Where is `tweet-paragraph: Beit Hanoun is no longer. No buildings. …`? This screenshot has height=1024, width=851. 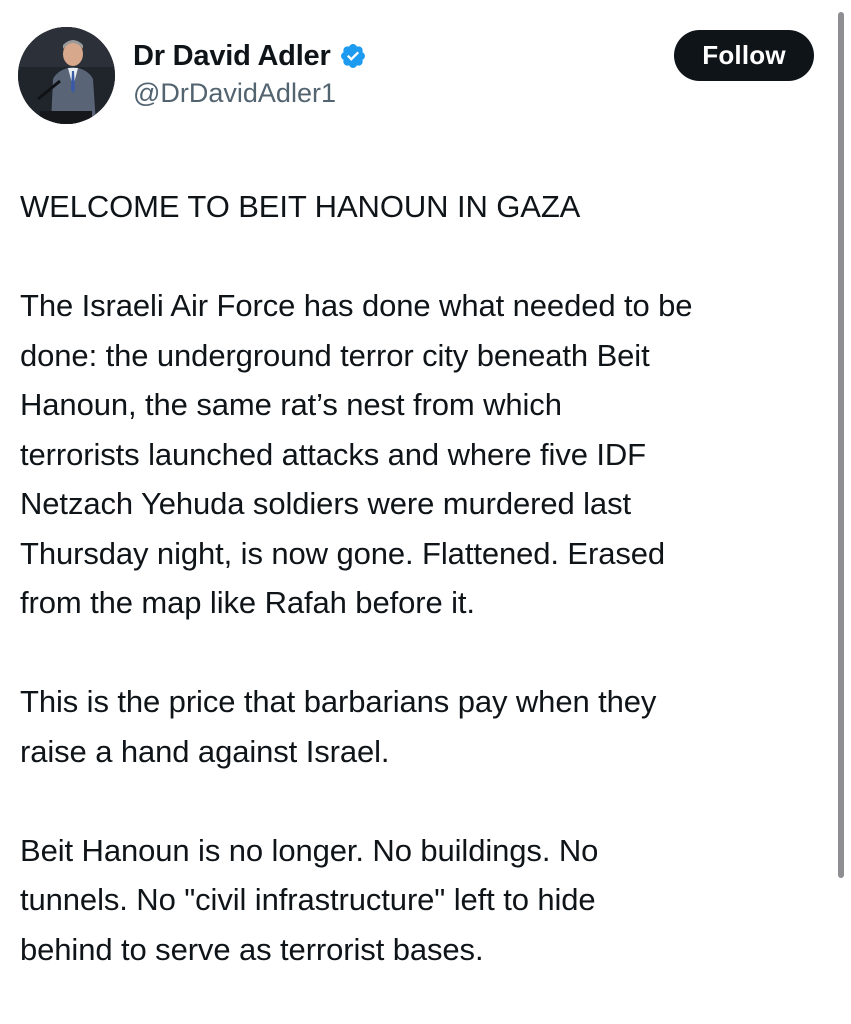 tweet-paragraph: Beit Hanoun is no longer. No buildings. … is located at coordinates (309, 899).